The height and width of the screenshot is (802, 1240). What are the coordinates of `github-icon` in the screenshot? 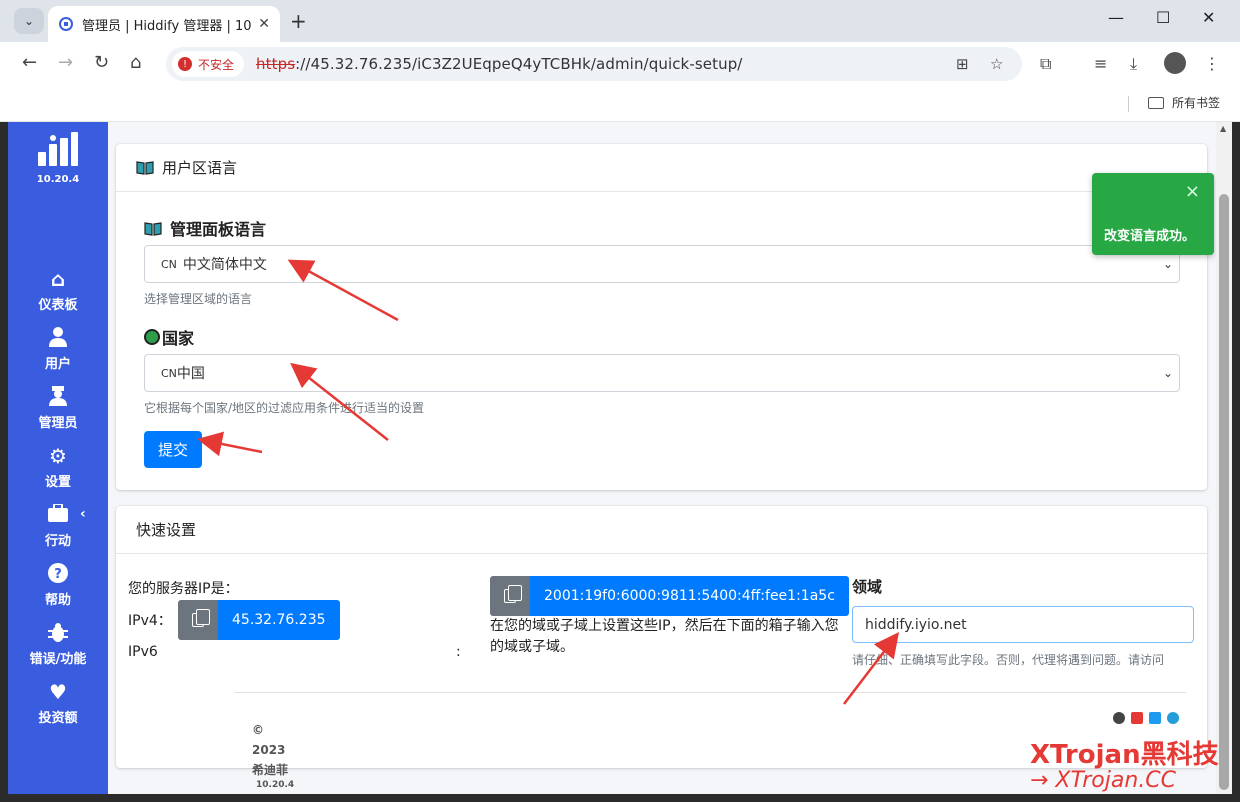 It's located at (1119, 718).